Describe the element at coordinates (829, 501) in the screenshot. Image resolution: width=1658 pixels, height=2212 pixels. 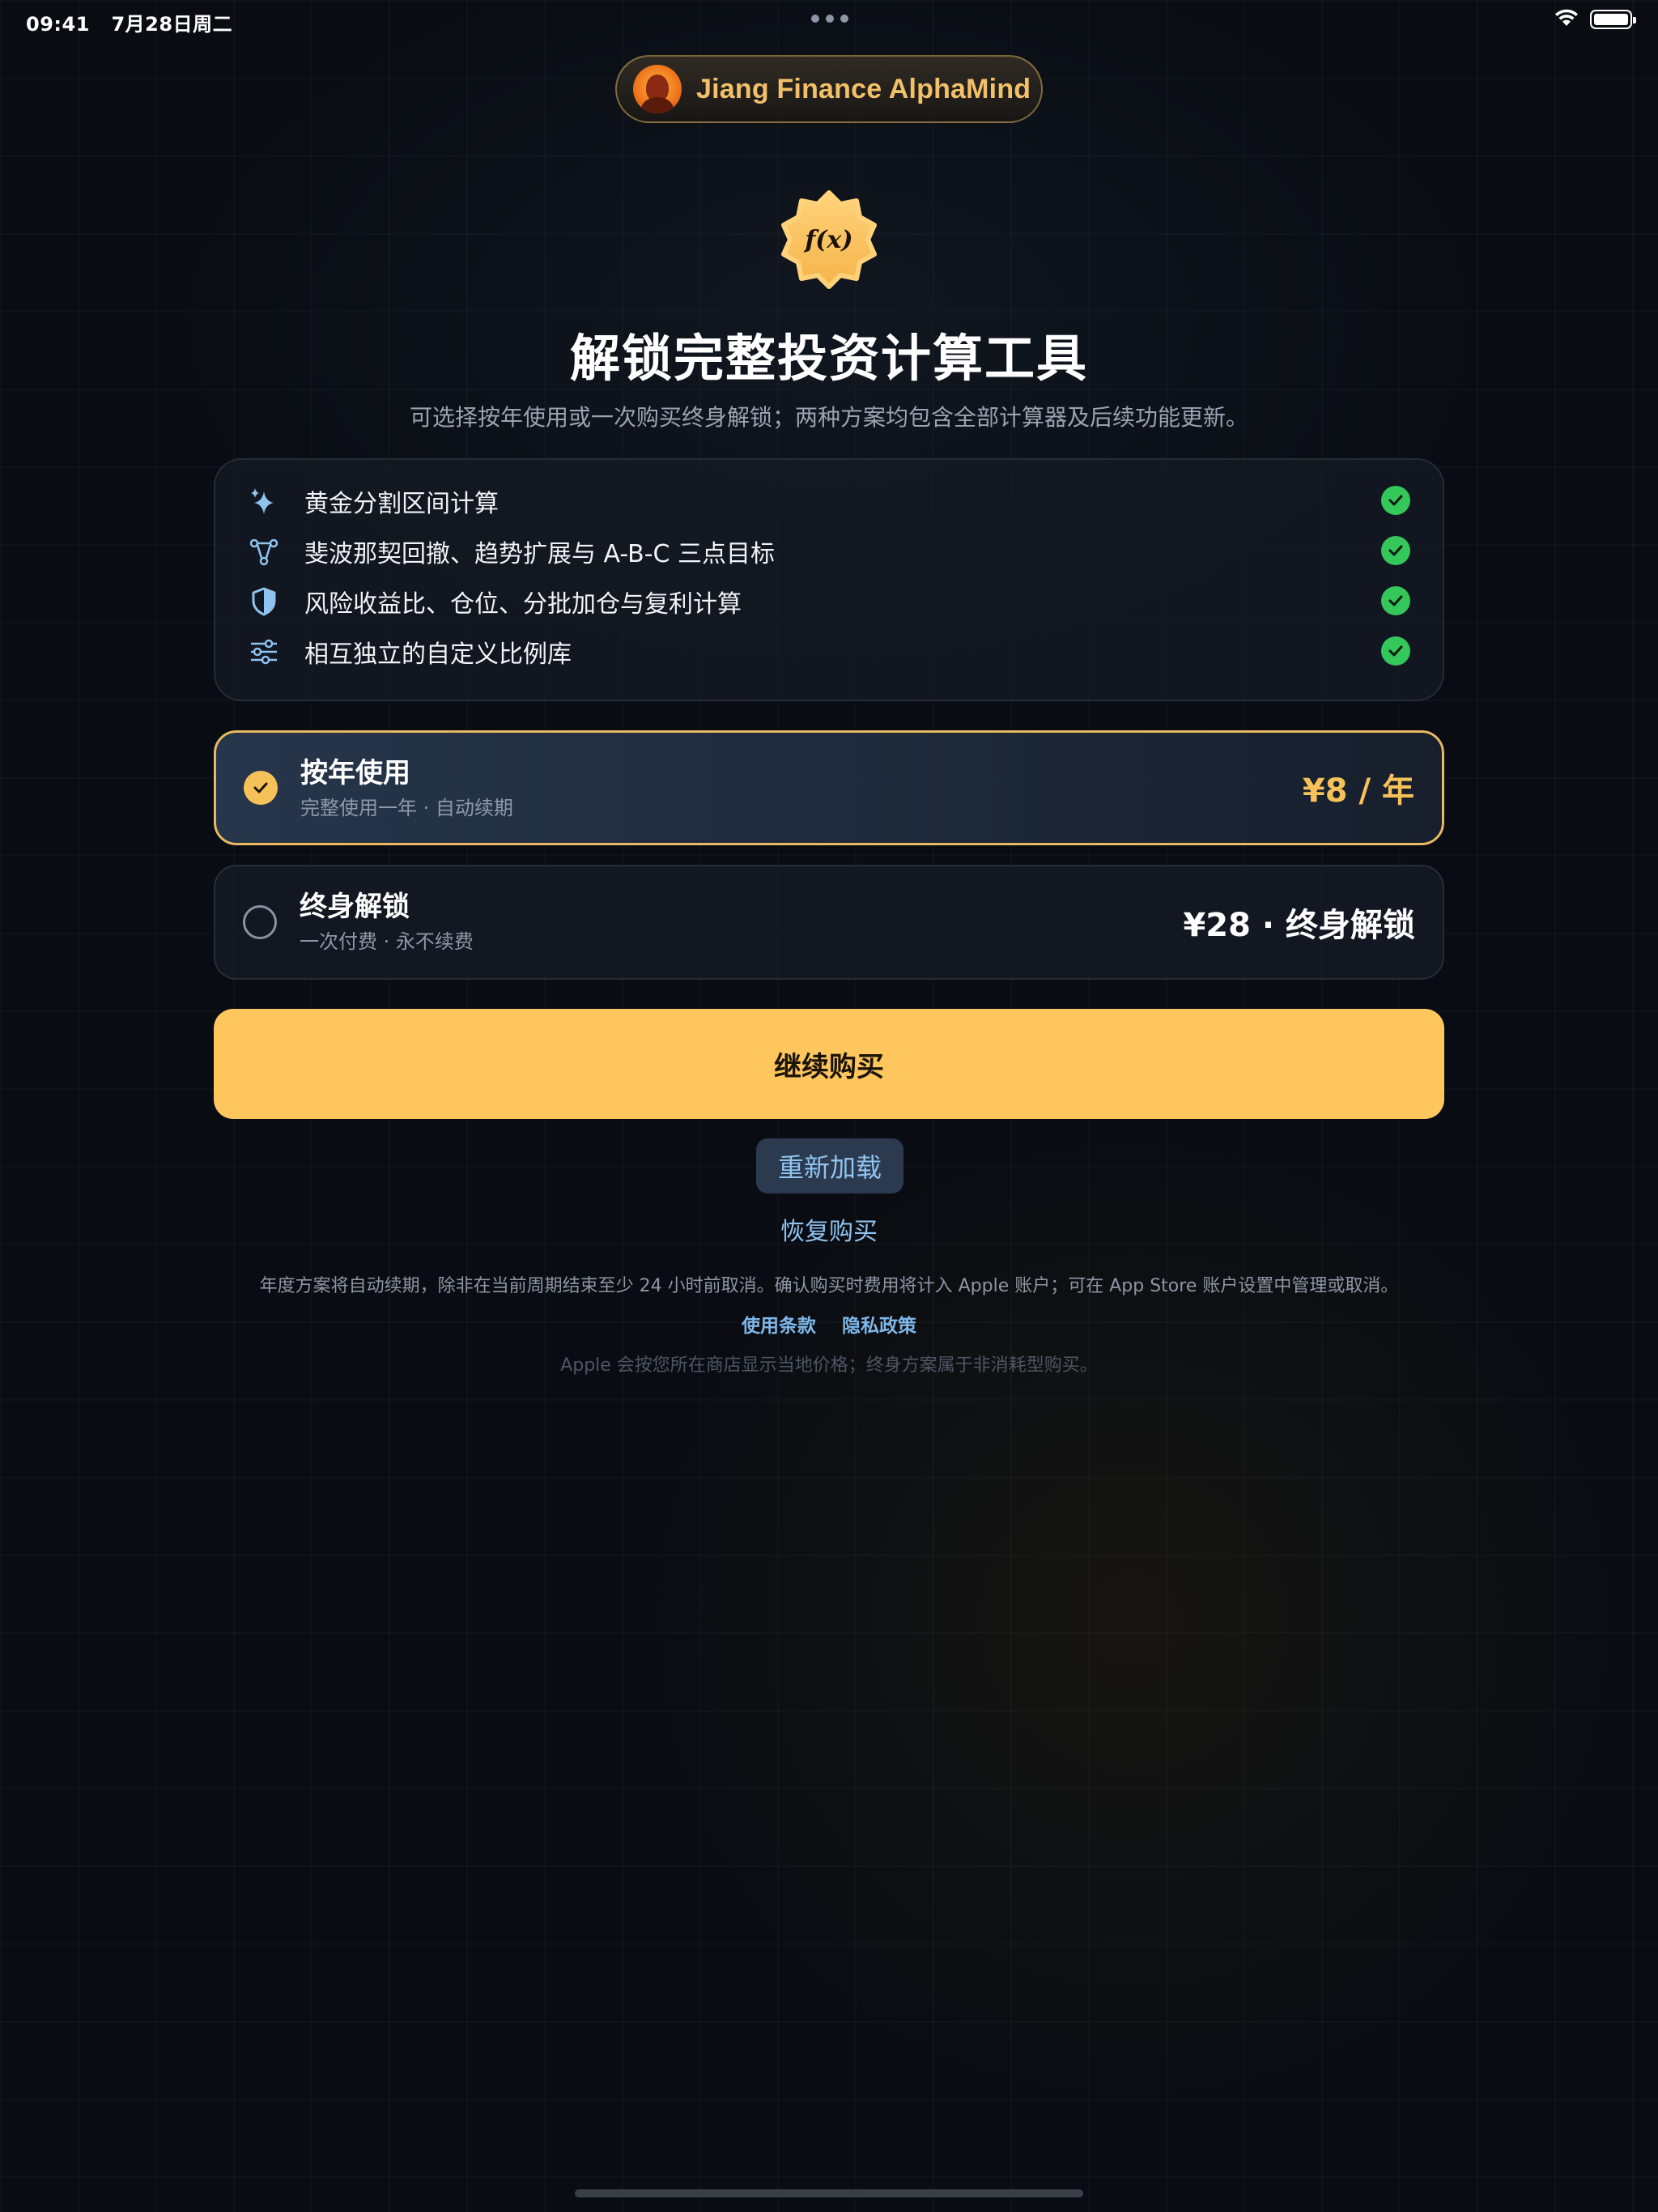
I see `feature-row: 黄金分割区间计算` at that location.